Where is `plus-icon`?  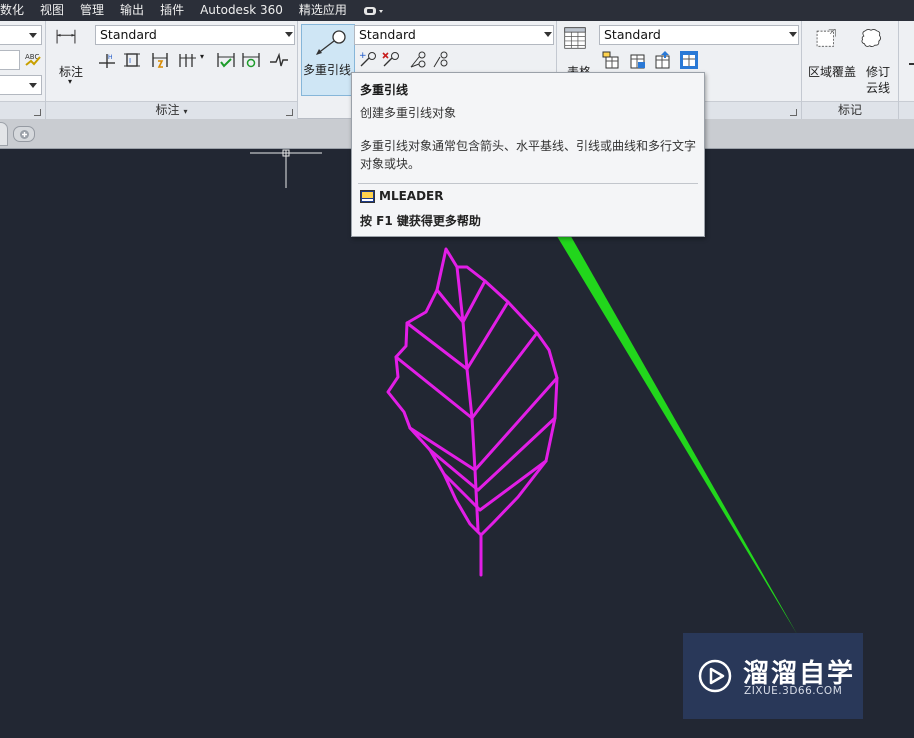 plus-icon is located at coordinates (24, 134).